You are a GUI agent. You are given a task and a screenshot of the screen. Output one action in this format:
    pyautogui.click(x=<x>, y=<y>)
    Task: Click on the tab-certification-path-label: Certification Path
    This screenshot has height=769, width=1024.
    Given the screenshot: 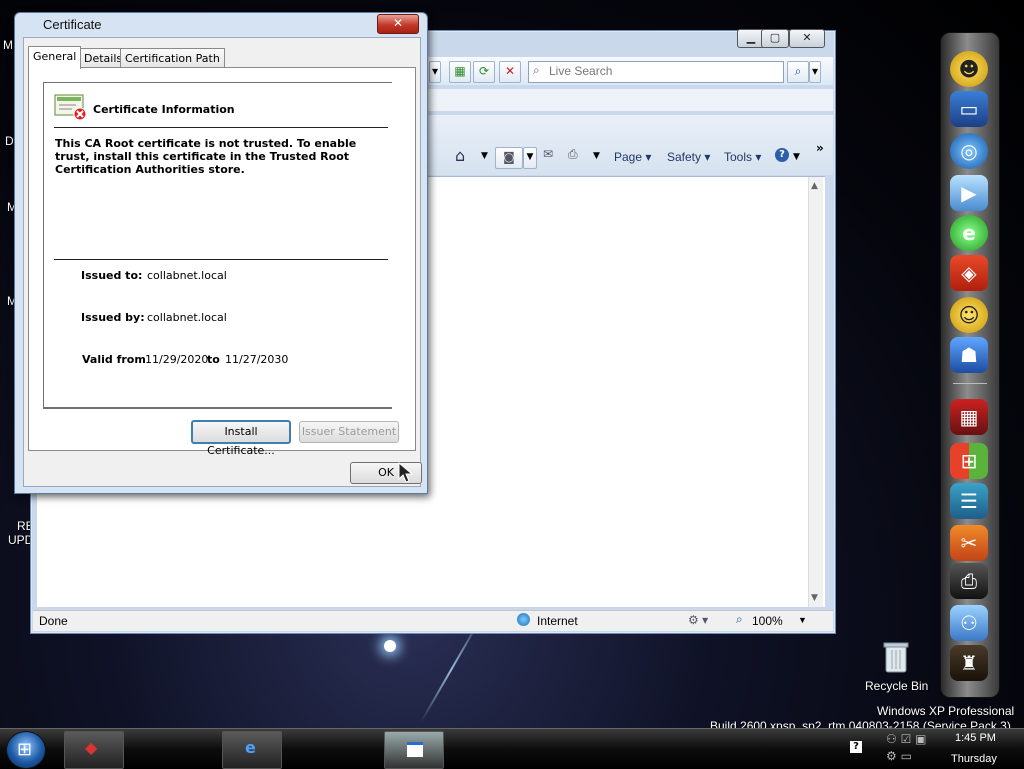 What is the action you would take?
    pyautogui.click(x=172, y=58)
    